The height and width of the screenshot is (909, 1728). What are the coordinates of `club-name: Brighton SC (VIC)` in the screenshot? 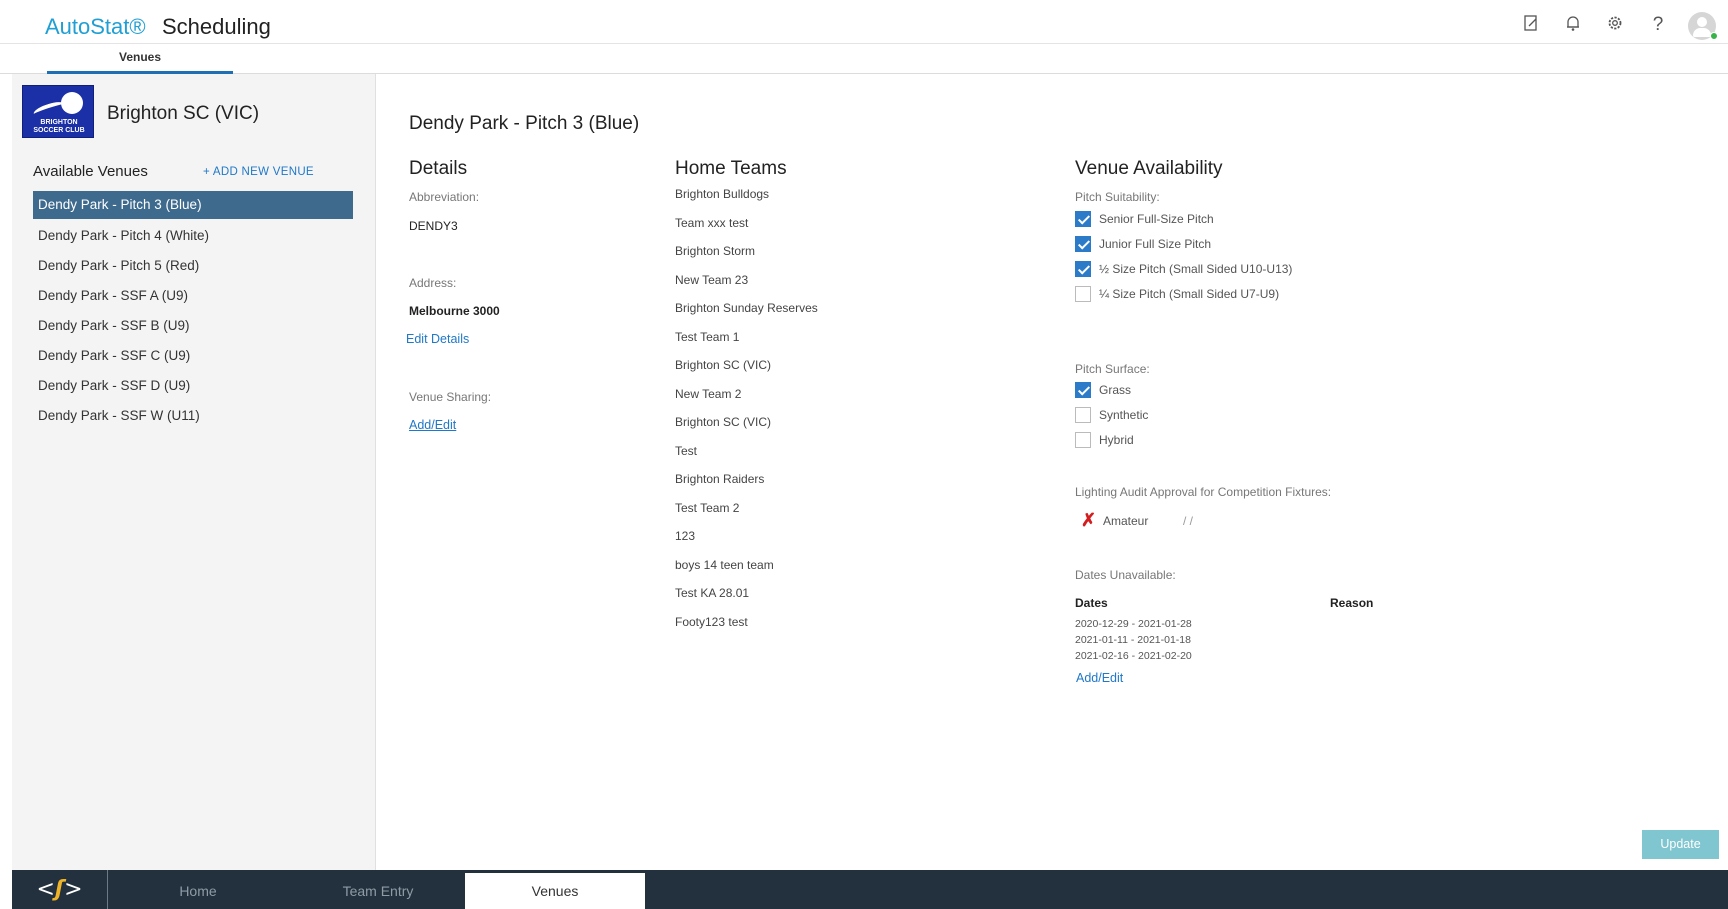 It's located at (183, 113).